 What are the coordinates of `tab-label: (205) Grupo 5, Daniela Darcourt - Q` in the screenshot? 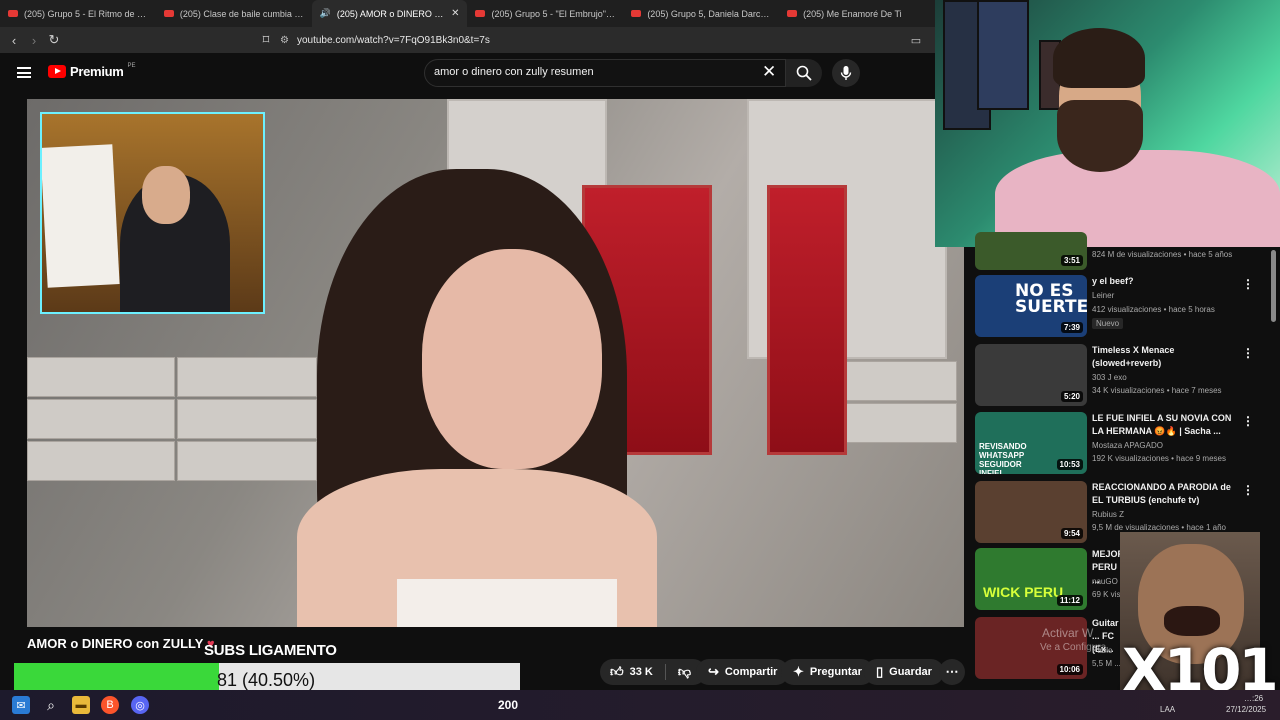 It's located at (709, 13).